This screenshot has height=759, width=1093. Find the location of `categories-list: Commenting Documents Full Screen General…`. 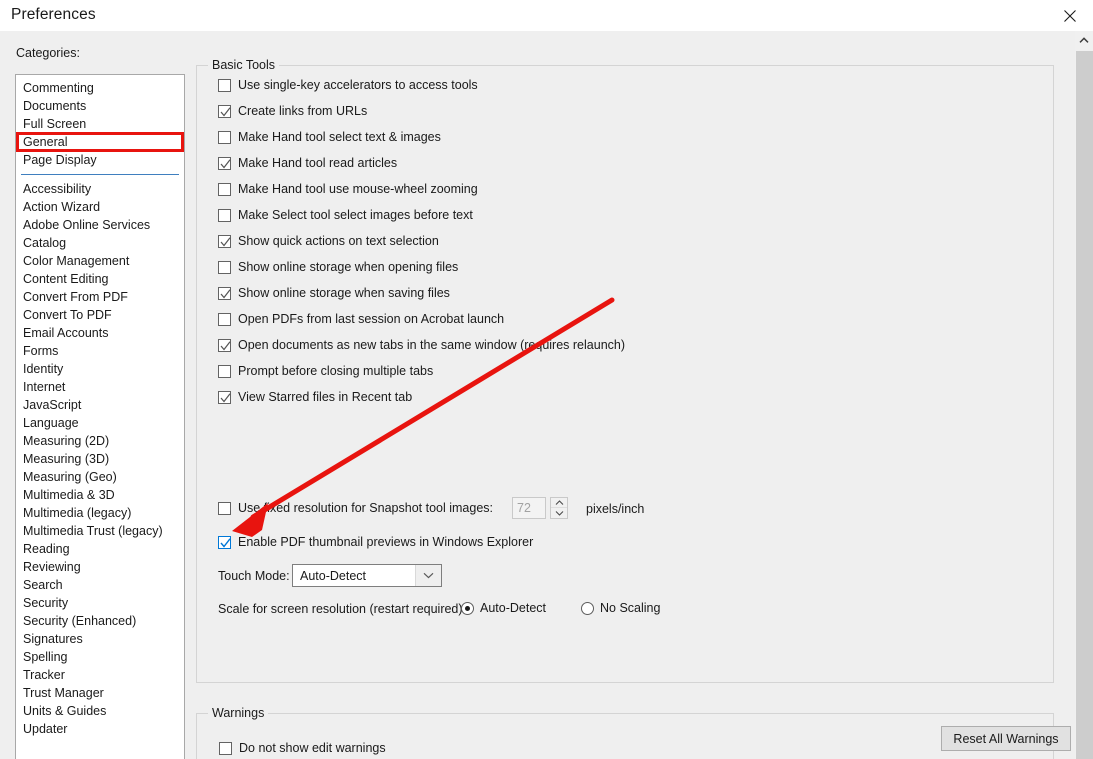

categories-list: Commenting Documents Full Screen General… is located at coordinates (100, 416).